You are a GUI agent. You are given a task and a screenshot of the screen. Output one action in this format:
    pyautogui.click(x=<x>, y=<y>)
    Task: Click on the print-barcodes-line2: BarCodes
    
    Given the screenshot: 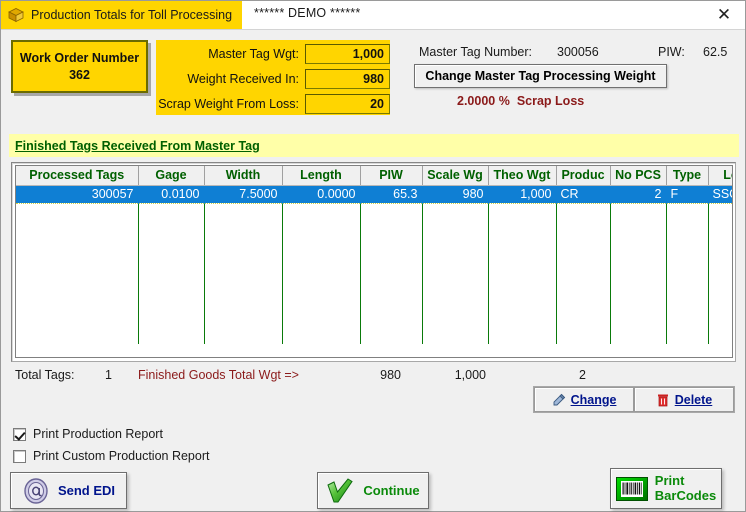 What is the action you would take?
    pyautogui.click(x=685, y=495)
    